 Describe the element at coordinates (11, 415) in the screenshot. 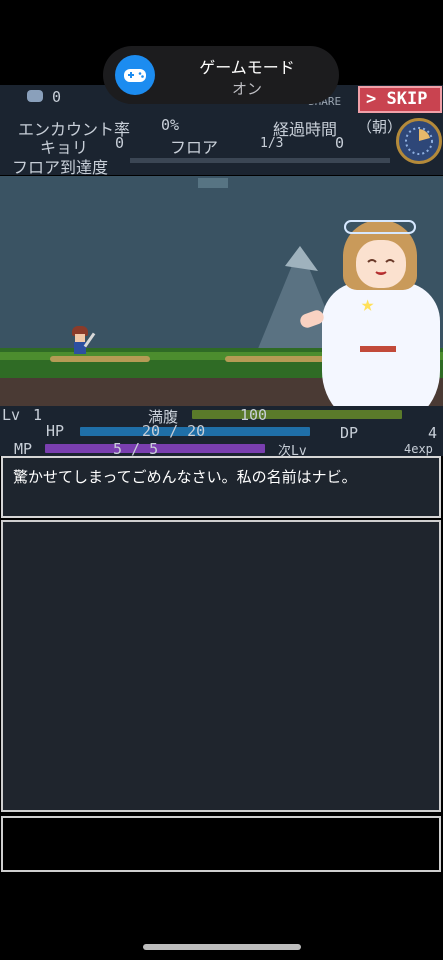

I see `level-label: Lv` at that location.